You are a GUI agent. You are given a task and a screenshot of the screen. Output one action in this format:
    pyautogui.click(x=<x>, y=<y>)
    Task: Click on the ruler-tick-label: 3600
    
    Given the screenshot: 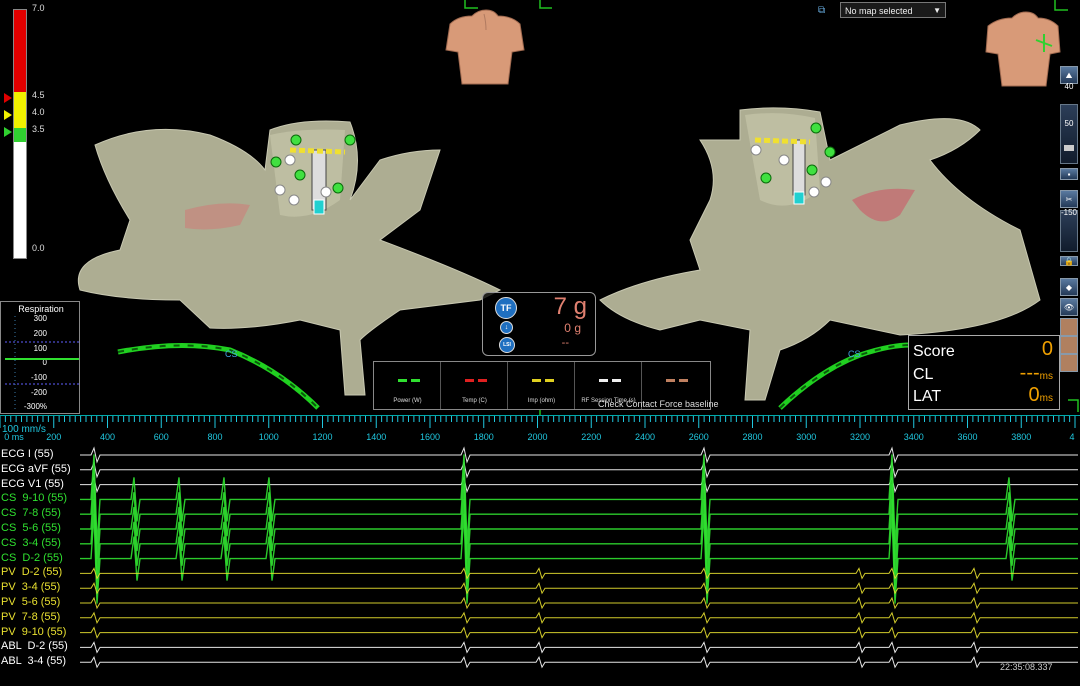 What is the action you would take?
    pyautogui.click(x=967, y=437)
    